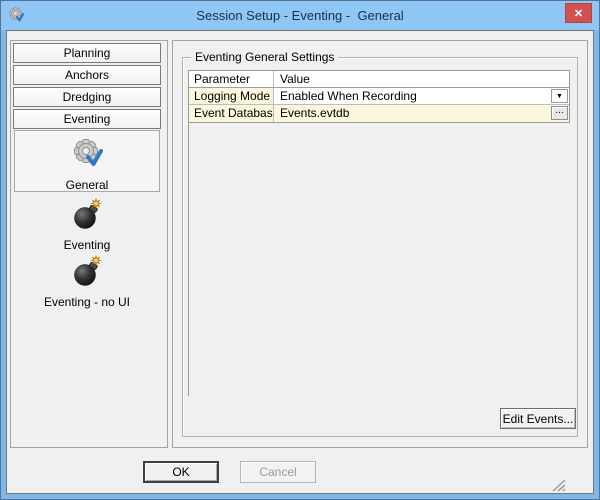 This screenshot has height=500, width=600. I want to click on sidebar-item-general-selected: General, so click(87, 161).